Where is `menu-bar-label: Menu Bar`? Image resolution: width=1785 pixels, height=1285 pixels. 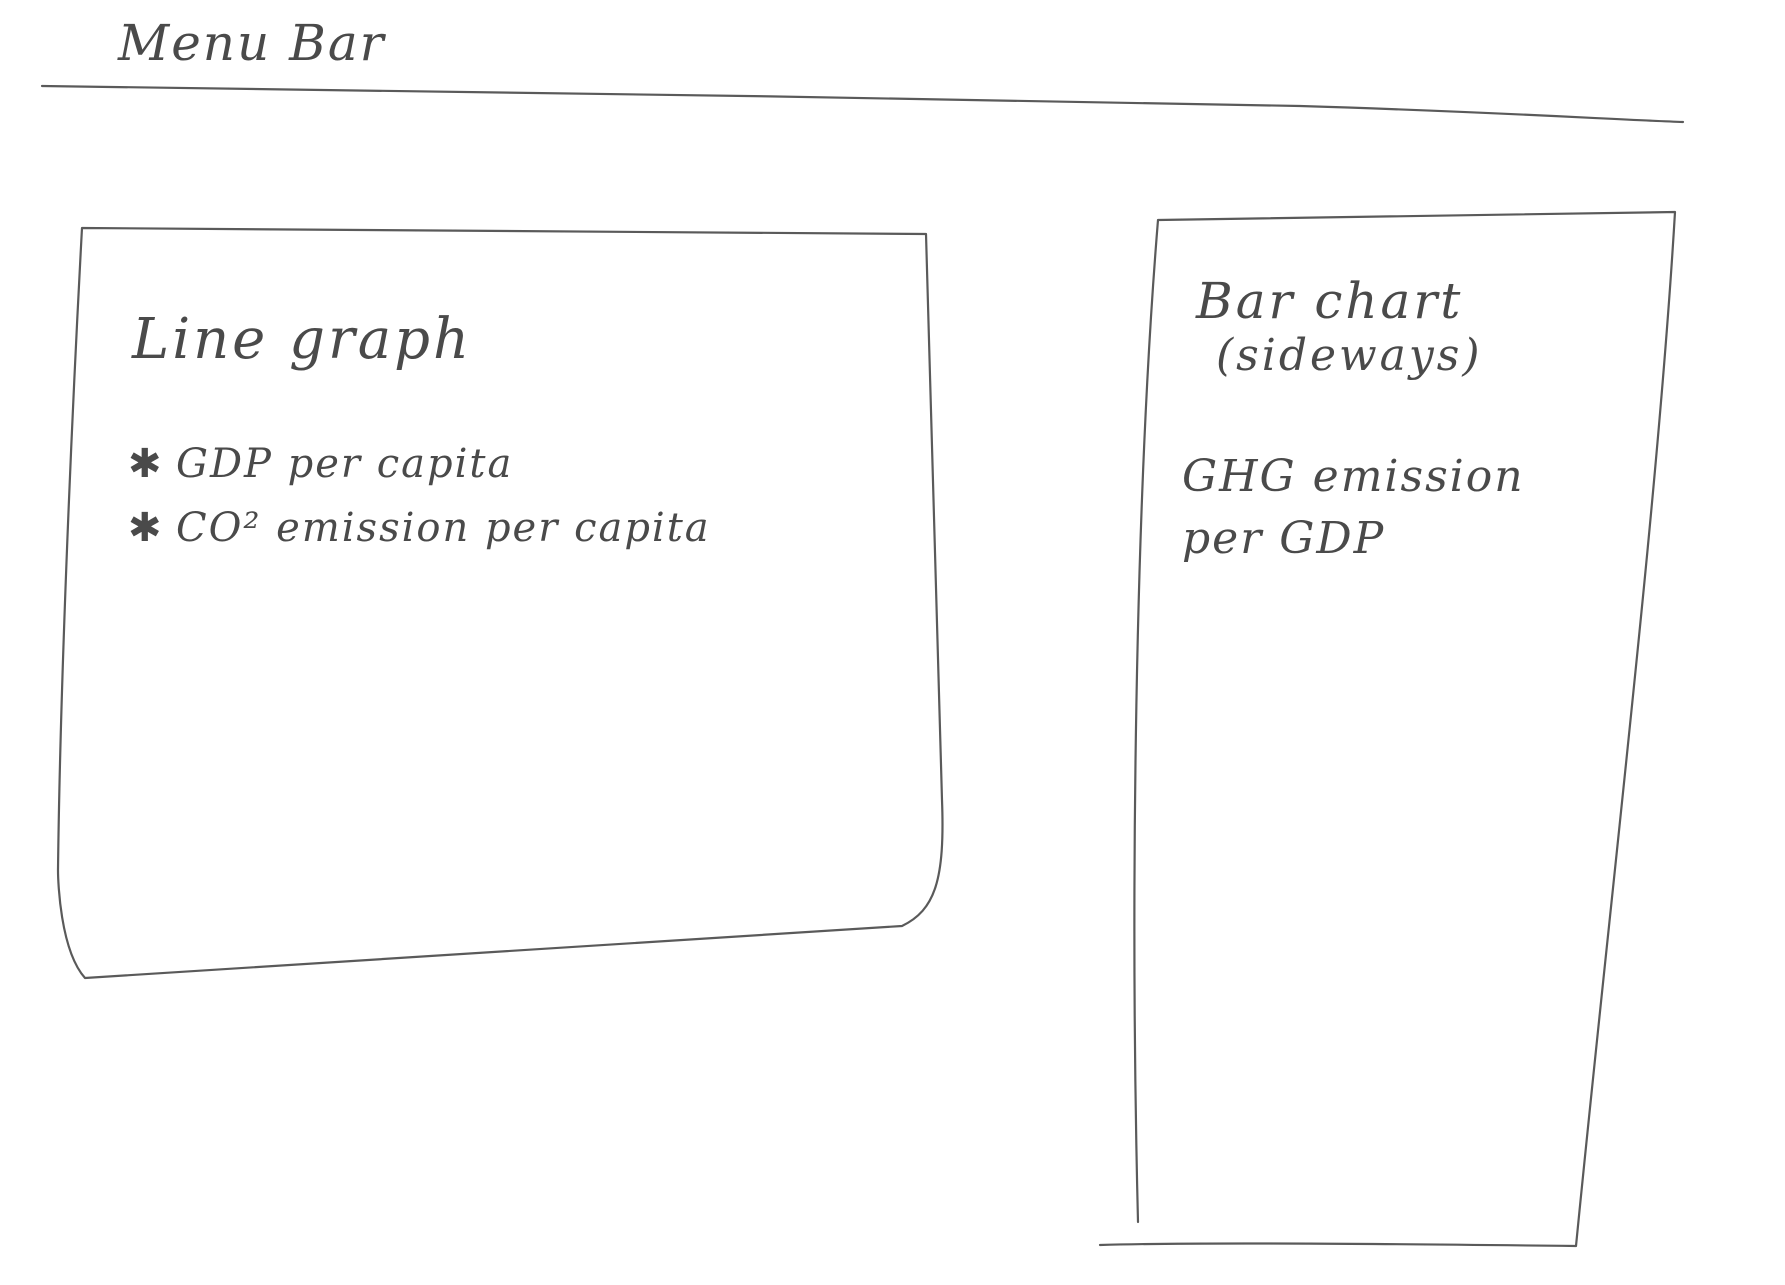
menu-bar-label: Menu Bar is located at coordinates (252, 43).